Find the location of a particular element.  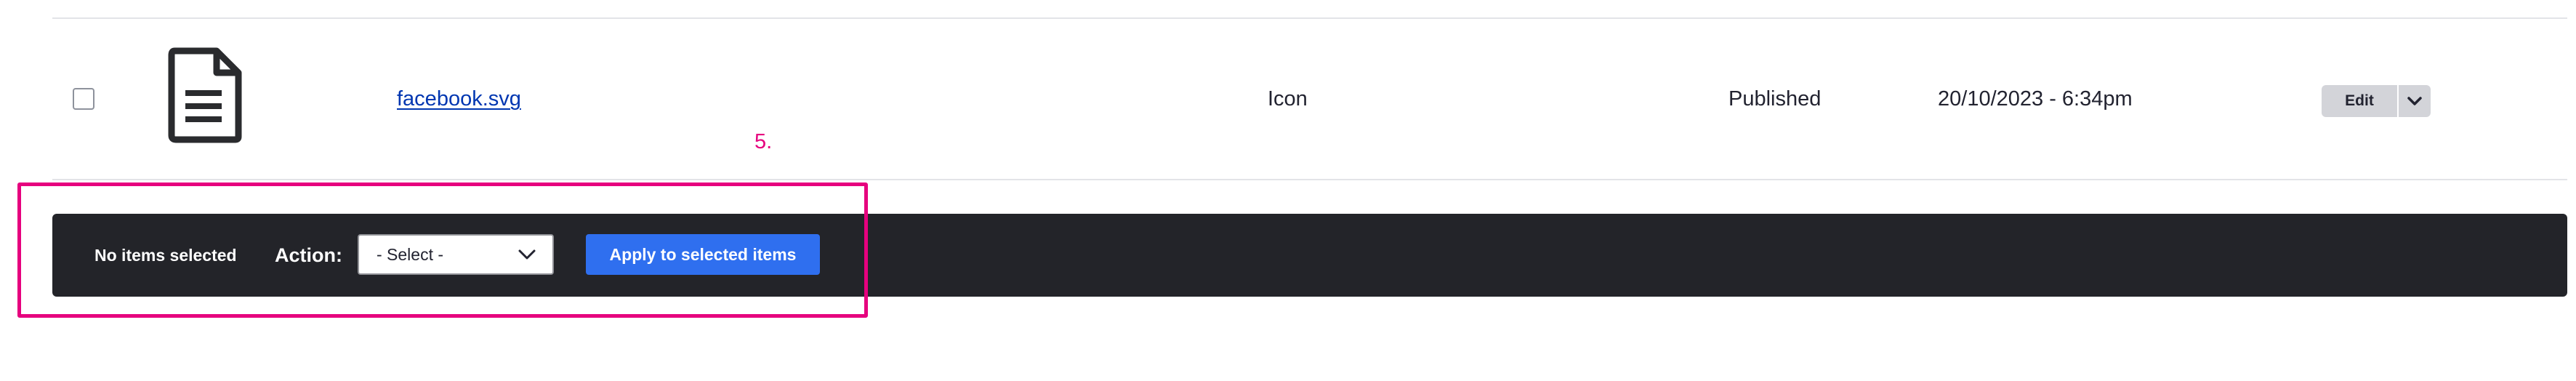

file-name-link: facebook.svg is located at coordinates (459, 99).